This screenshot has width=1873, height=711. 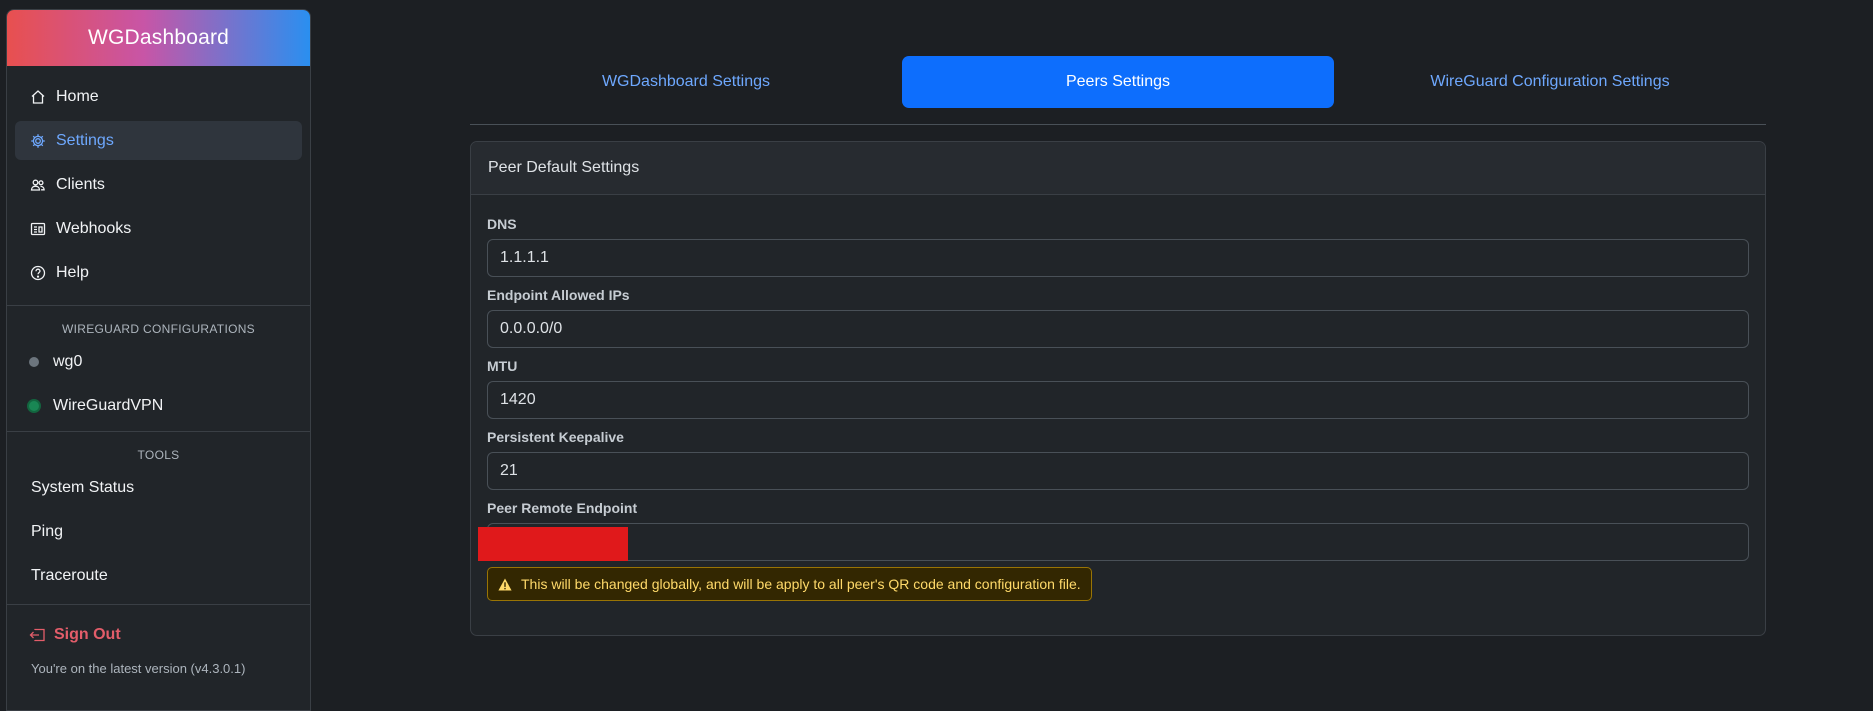 What do you see at coordinates (1550, 82) in the screenshot?
I see `tab-wireguard-configuration-settings: WireGuard Configuration Settings` at bounding box center [1550, 82].